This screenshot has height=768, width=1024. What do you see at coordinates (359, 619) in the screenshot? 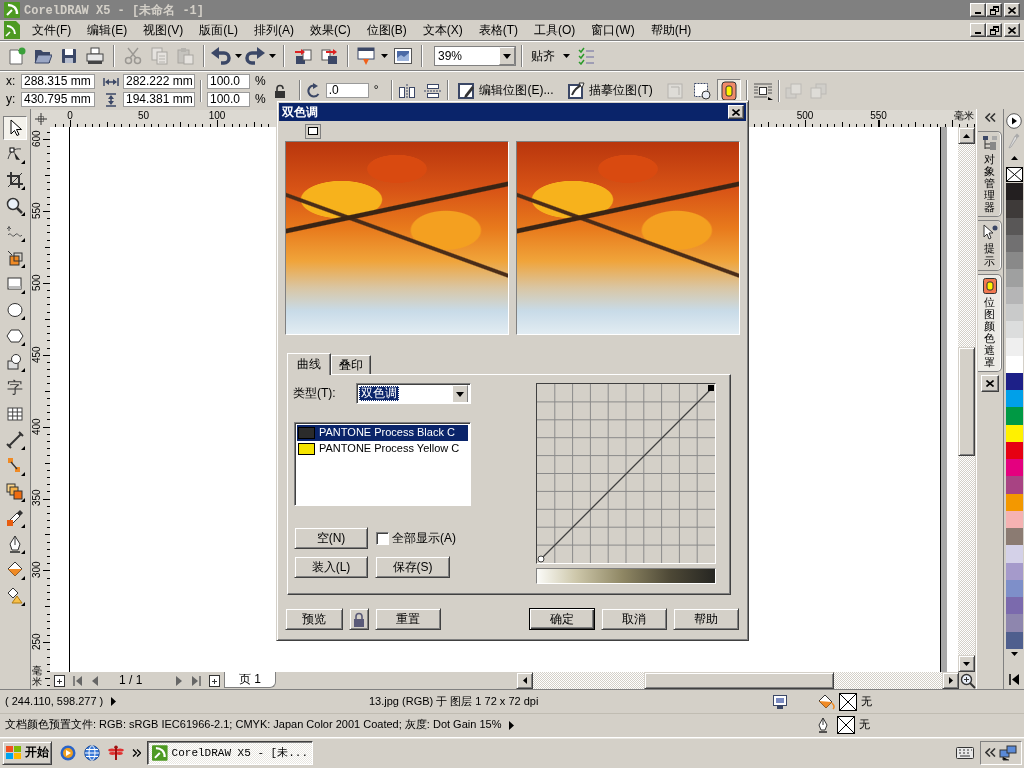
I see `lock-button` at bounding box center [359, 619].